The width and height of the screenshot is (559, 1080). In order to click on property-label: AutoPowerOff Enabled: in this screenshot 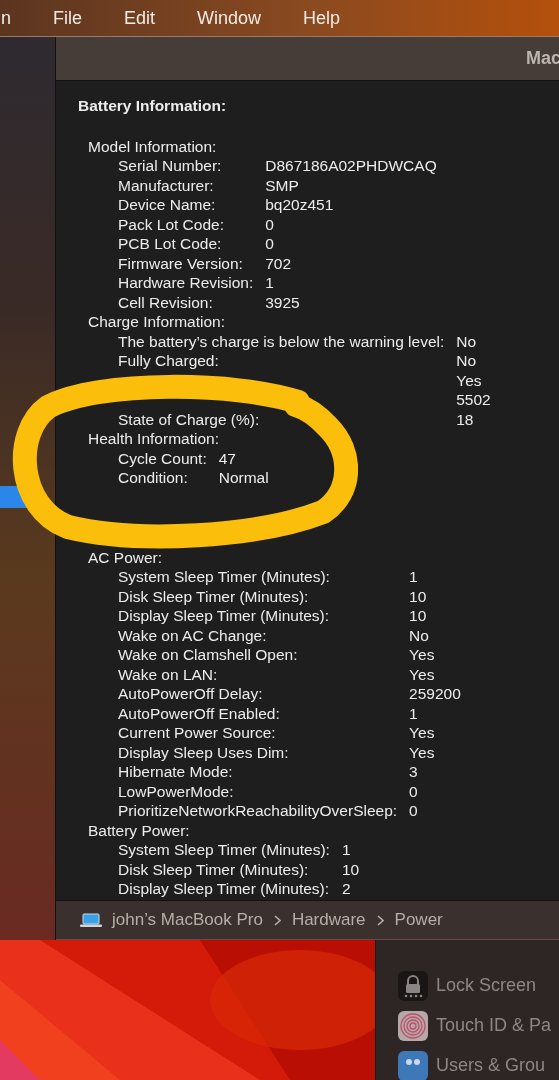, I will do `click(199, 713)`.